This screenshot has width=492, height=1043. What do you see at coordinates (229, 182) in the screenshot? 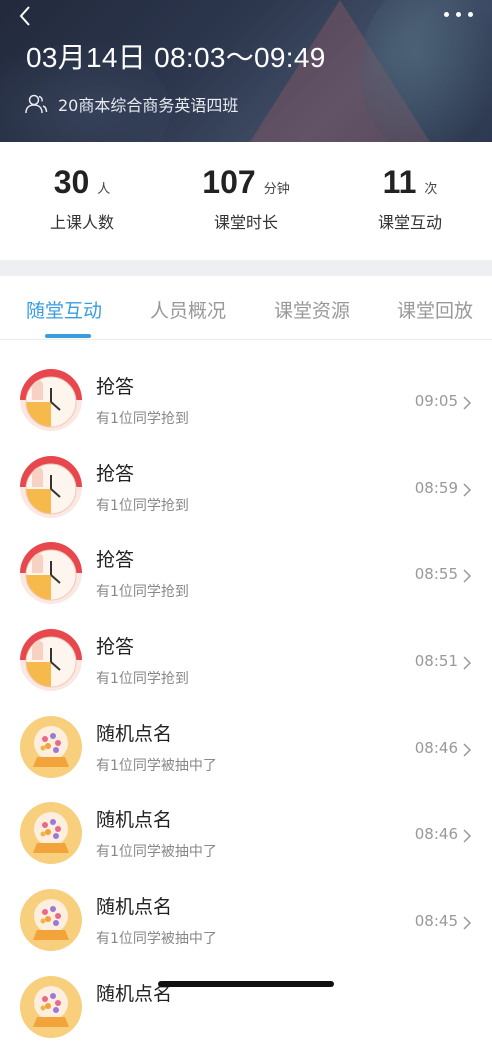
I see `stat-value: 107` at bounding box center [229, 182].